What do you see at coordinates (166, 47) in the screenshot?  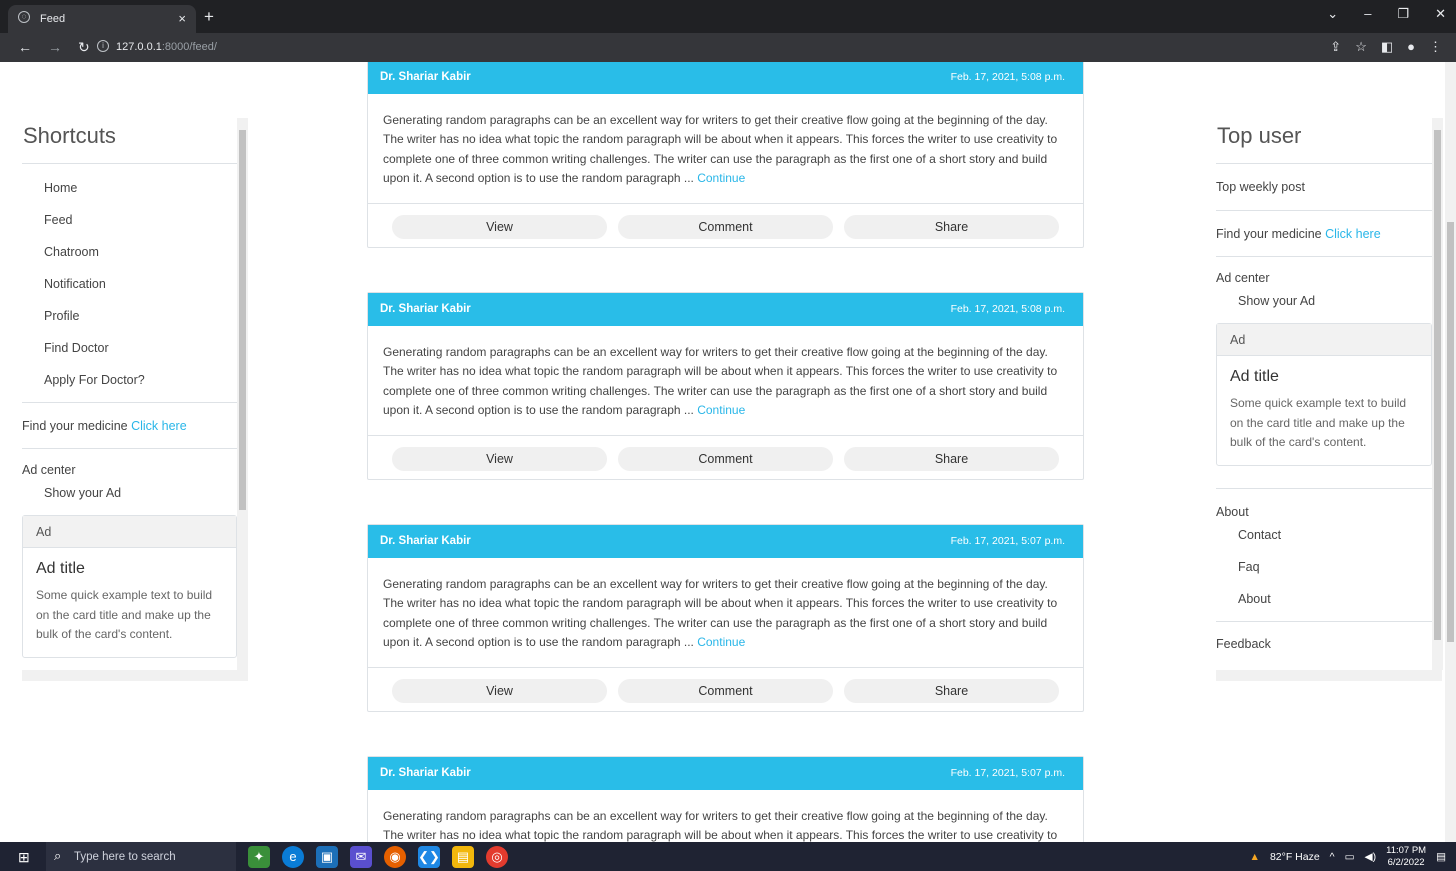 I see `url-text: 127.0.0.1:8000/feed/` at bounding box center [166, 47].